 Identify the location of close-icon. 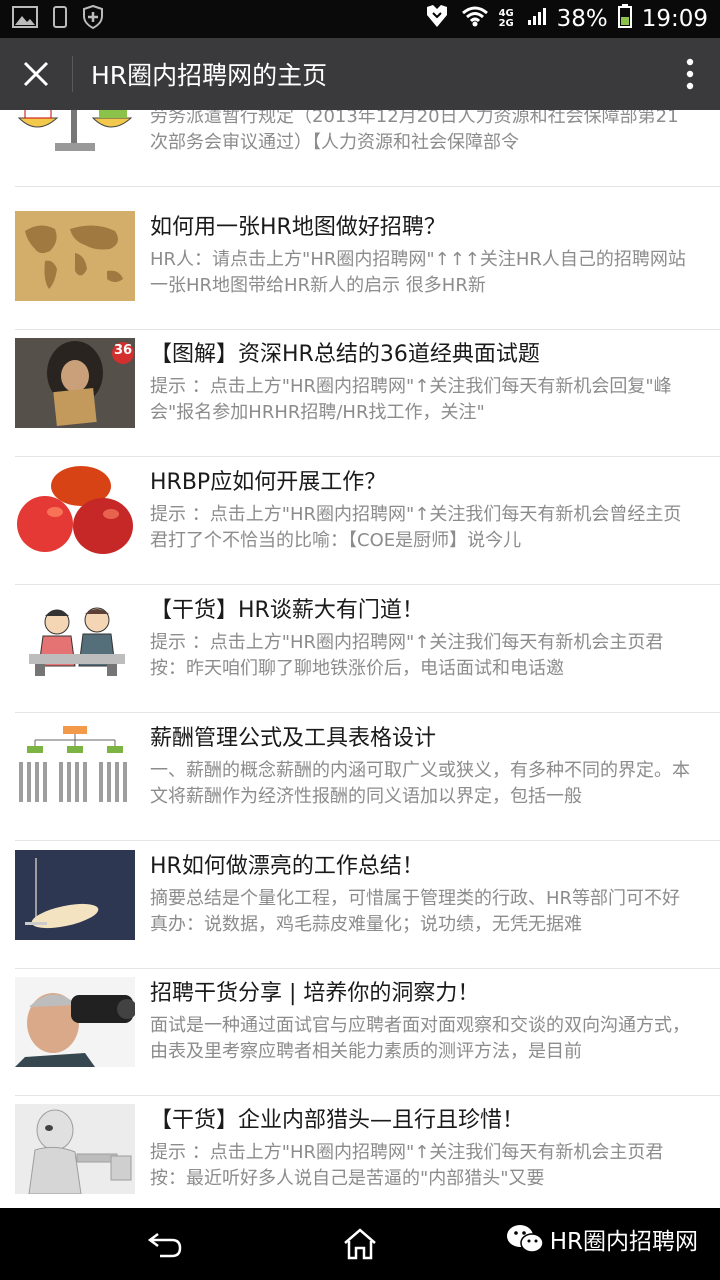
(36, 74).